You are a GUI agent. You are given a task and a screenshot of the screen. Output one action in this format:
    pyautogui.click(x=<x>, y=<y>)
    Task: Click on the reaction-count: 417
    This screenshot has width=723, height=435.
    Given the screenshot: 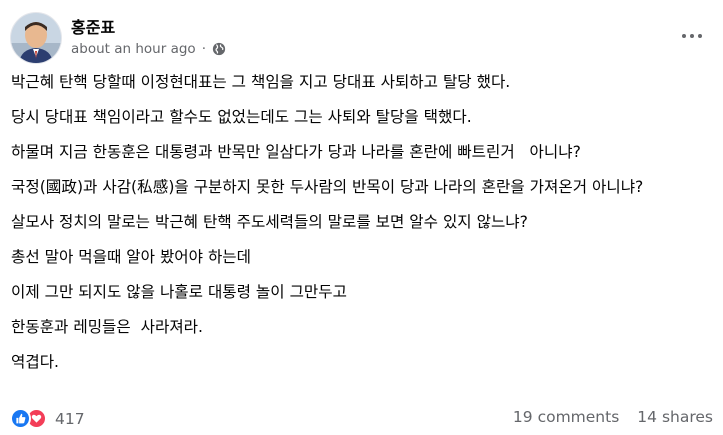 What is the action you would take?
    pyautogui.click(x=70, y=418)
    